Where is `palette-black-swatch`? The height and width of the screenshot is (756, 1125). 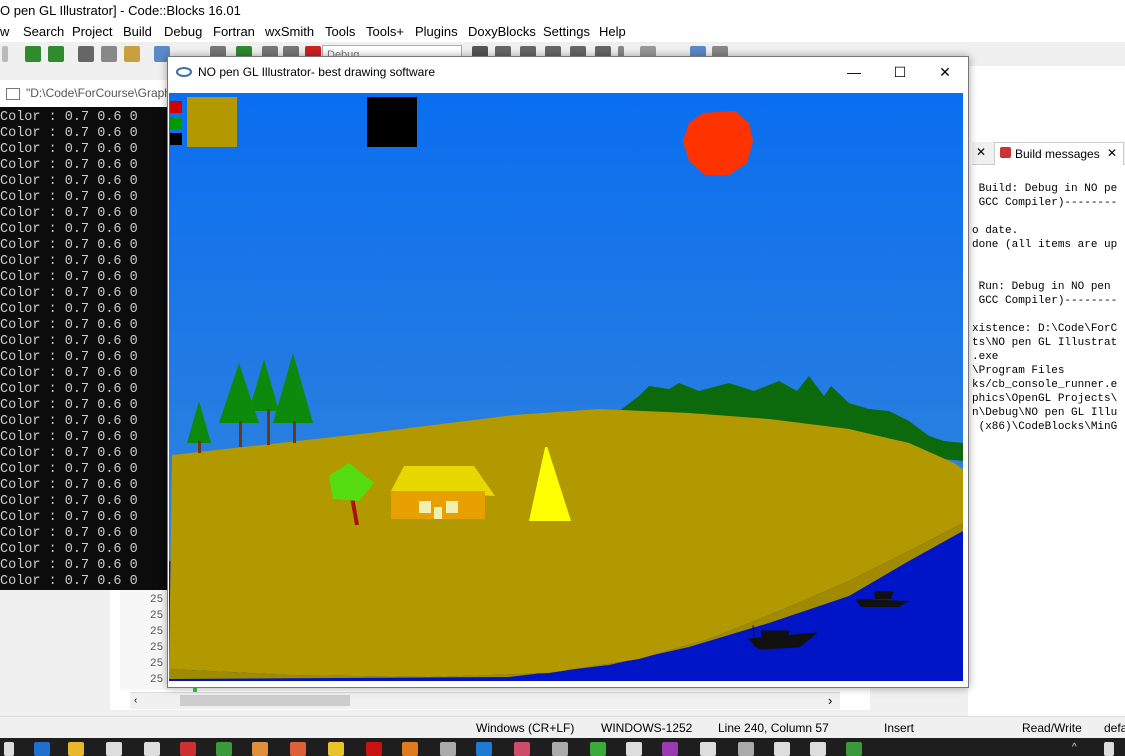
palette-black-swatch is located at coordinates (176, 139).